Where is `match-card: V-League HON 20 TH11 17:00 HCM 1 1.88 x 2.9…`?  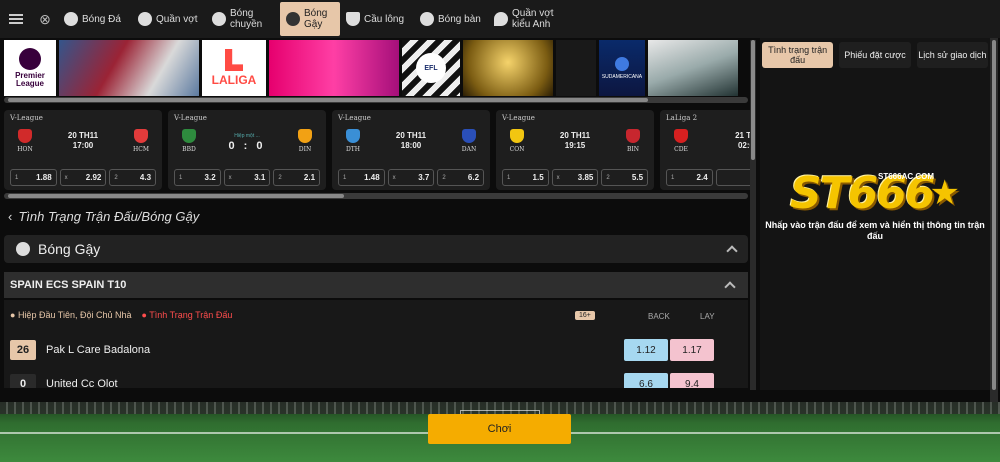 match-card: V-League HON 20 TH11 17:00 HCM 1 1.88 x 2.9… is located at coordinates (83, 150).